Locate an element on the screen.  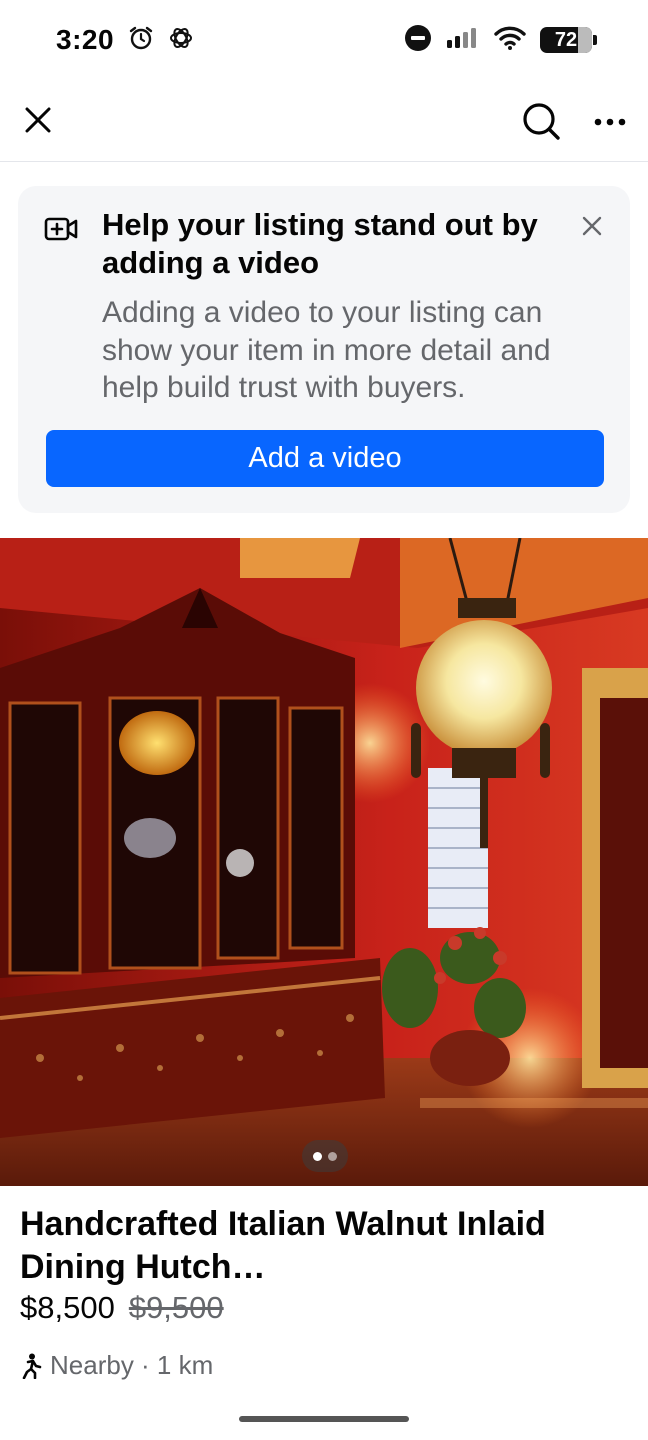
battery-level: 72 is located at coordinates (566, 39).